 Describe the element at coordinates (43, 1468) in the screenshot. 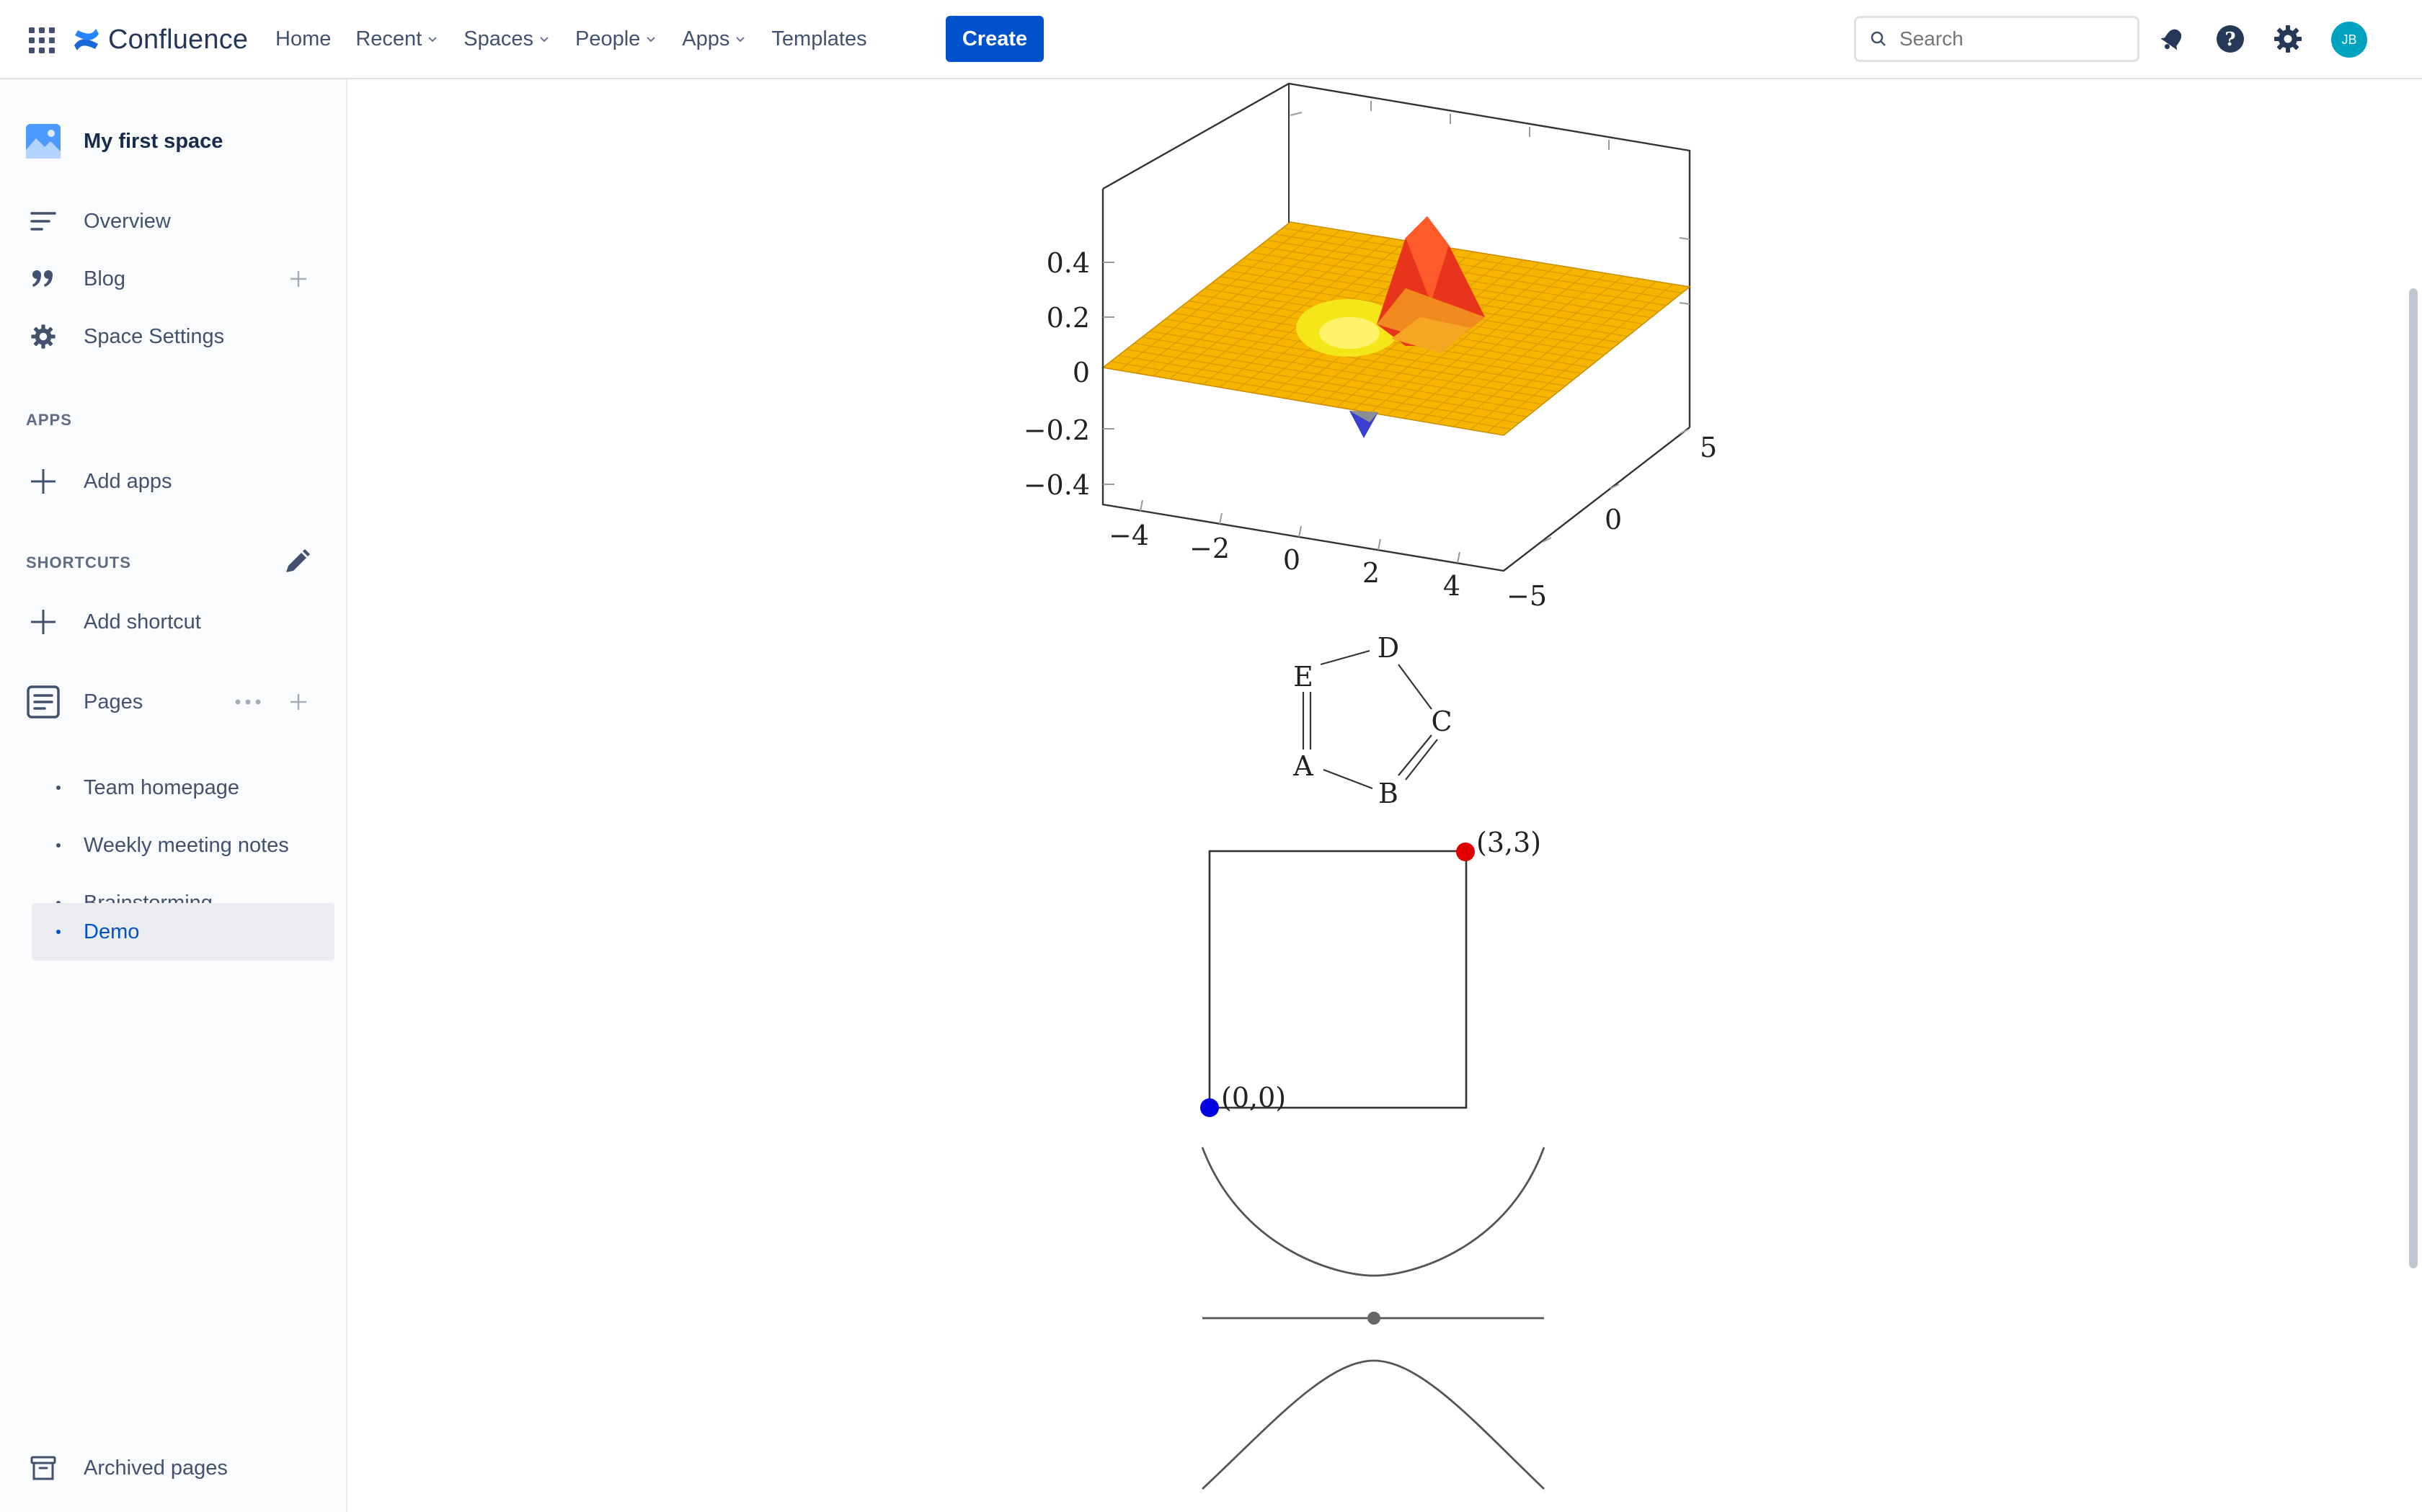

I see `archive-box-icon` at that location.